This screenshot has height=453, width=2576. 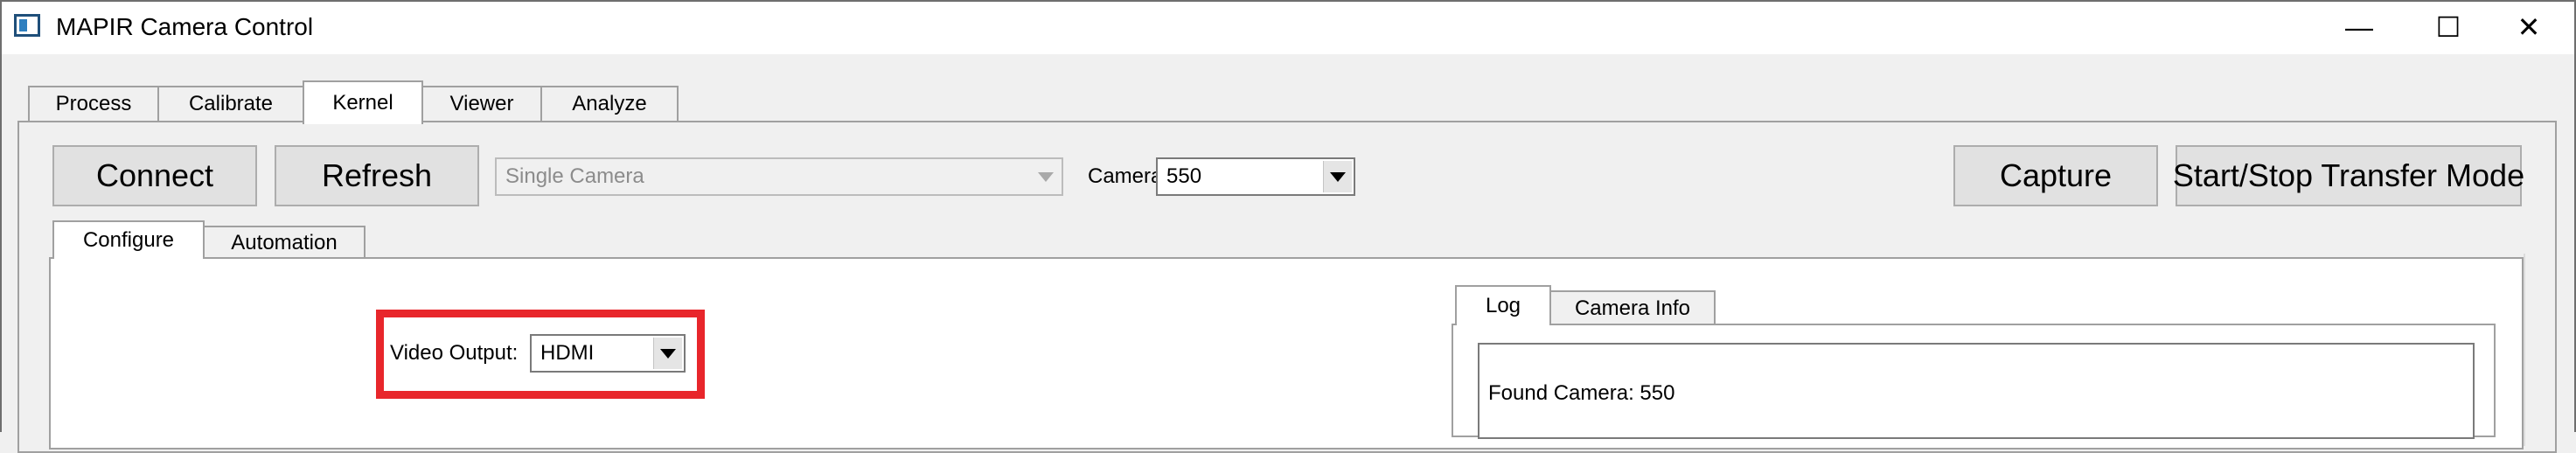 What do you see at coordinates (574, 176) in the screenshot?
I see `camera-mode-value: Single Camera` at bounding box center [574, 176].